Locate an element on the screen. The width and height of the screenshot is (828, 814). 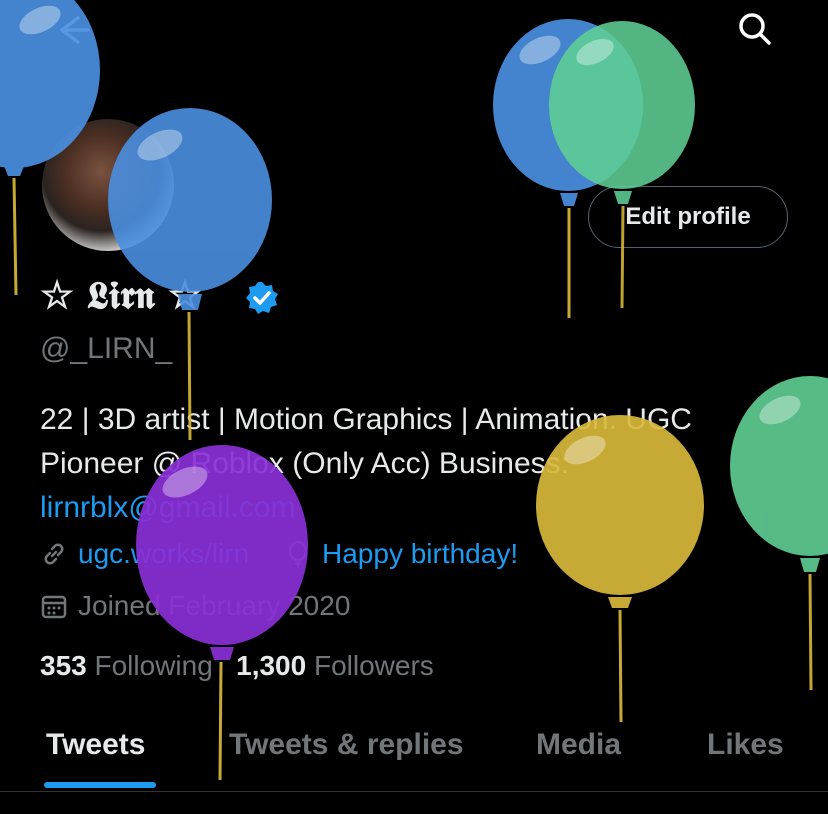
joined-row: Joined February 2020 is located at coordinates (195, 606).